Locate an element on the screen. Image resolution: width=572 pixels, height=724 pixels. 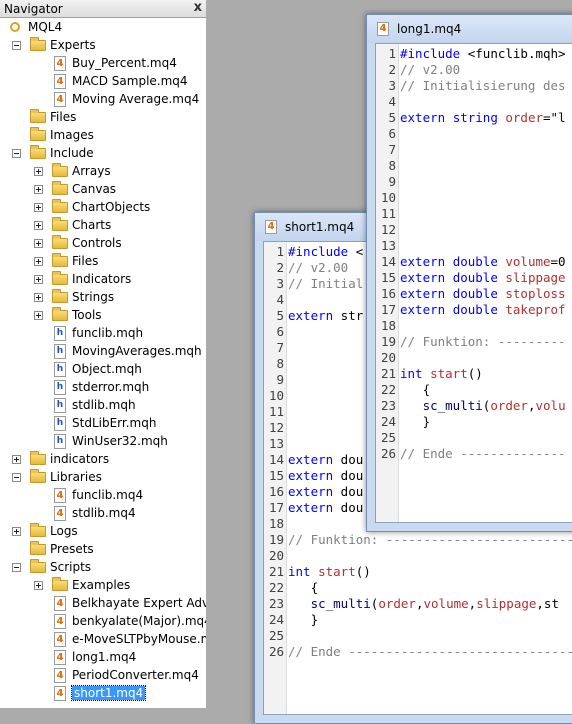
tree-item: 4 Moving Average.mq4 is located at coordinates (103, 99).